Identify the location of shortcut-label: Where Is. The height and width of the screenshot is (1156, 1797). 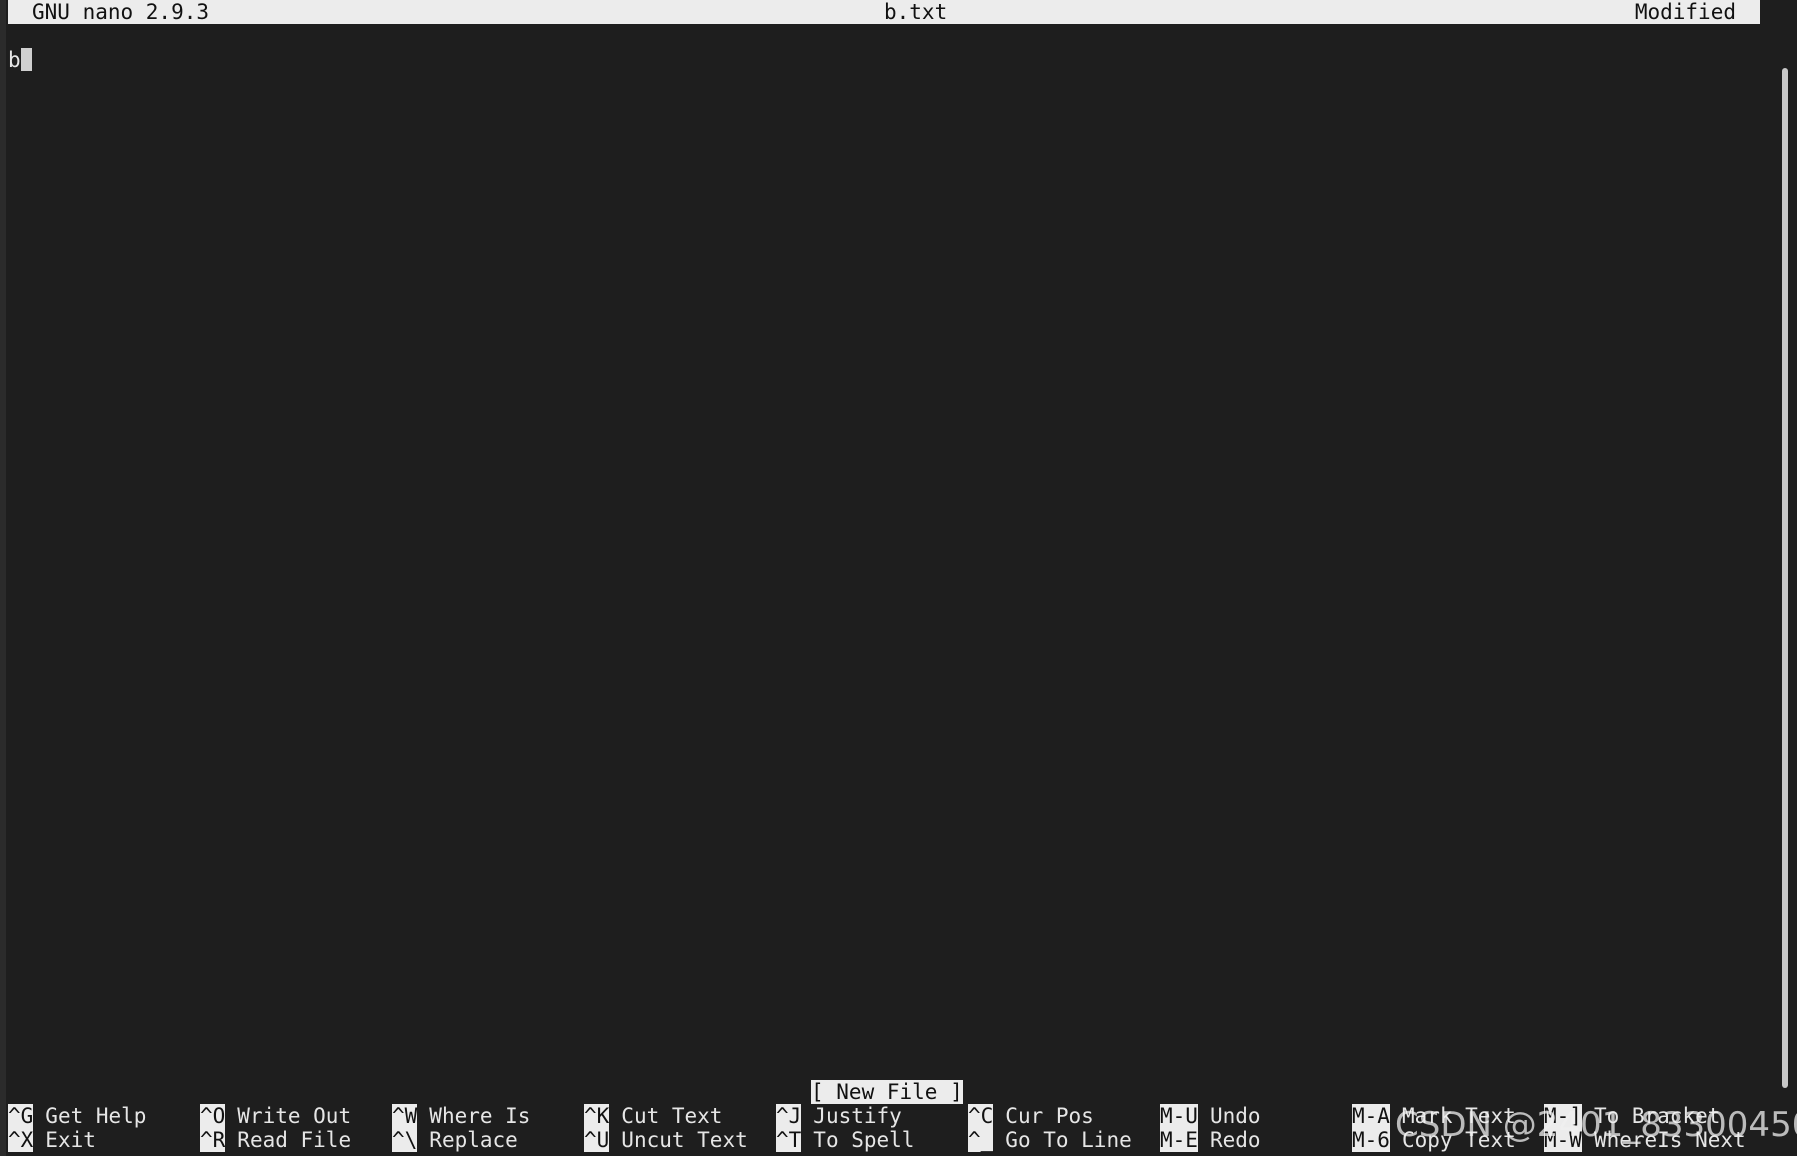
(480, 1116).